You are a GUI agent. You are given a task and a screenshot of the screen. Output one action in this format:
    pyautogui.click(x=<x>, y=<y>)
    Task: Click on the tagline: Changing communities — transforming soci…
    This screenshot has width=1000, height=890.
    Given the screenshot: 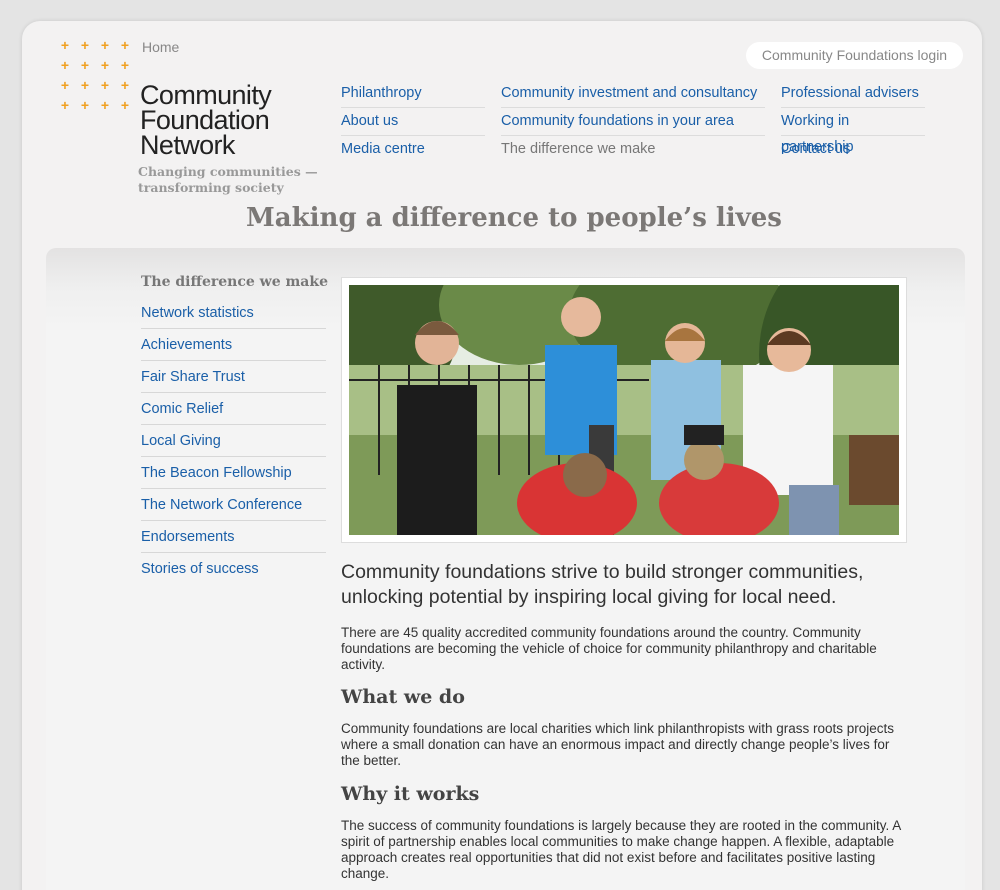 What is the action you would take?
    pyautogui.click(x=228, y=180)
    